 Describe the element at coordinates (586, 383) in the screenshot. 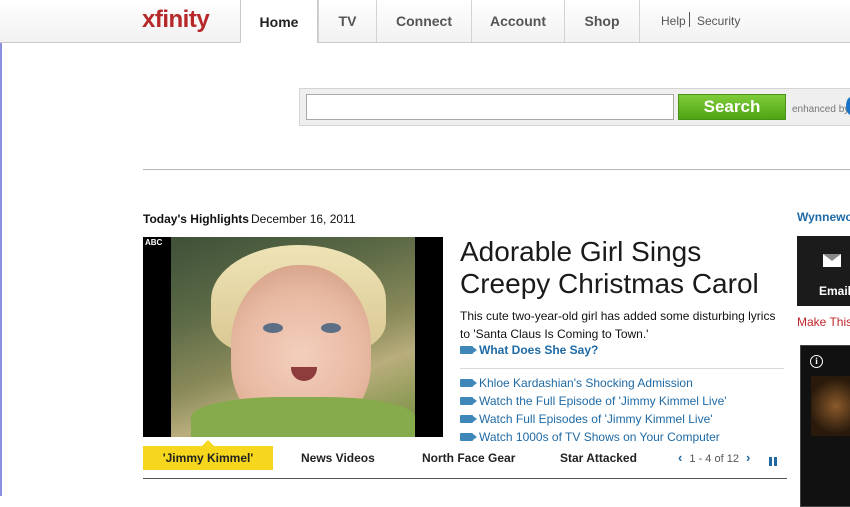

I see `related-link-label: Khloe Kardashian's Shocking Admission` at that location.